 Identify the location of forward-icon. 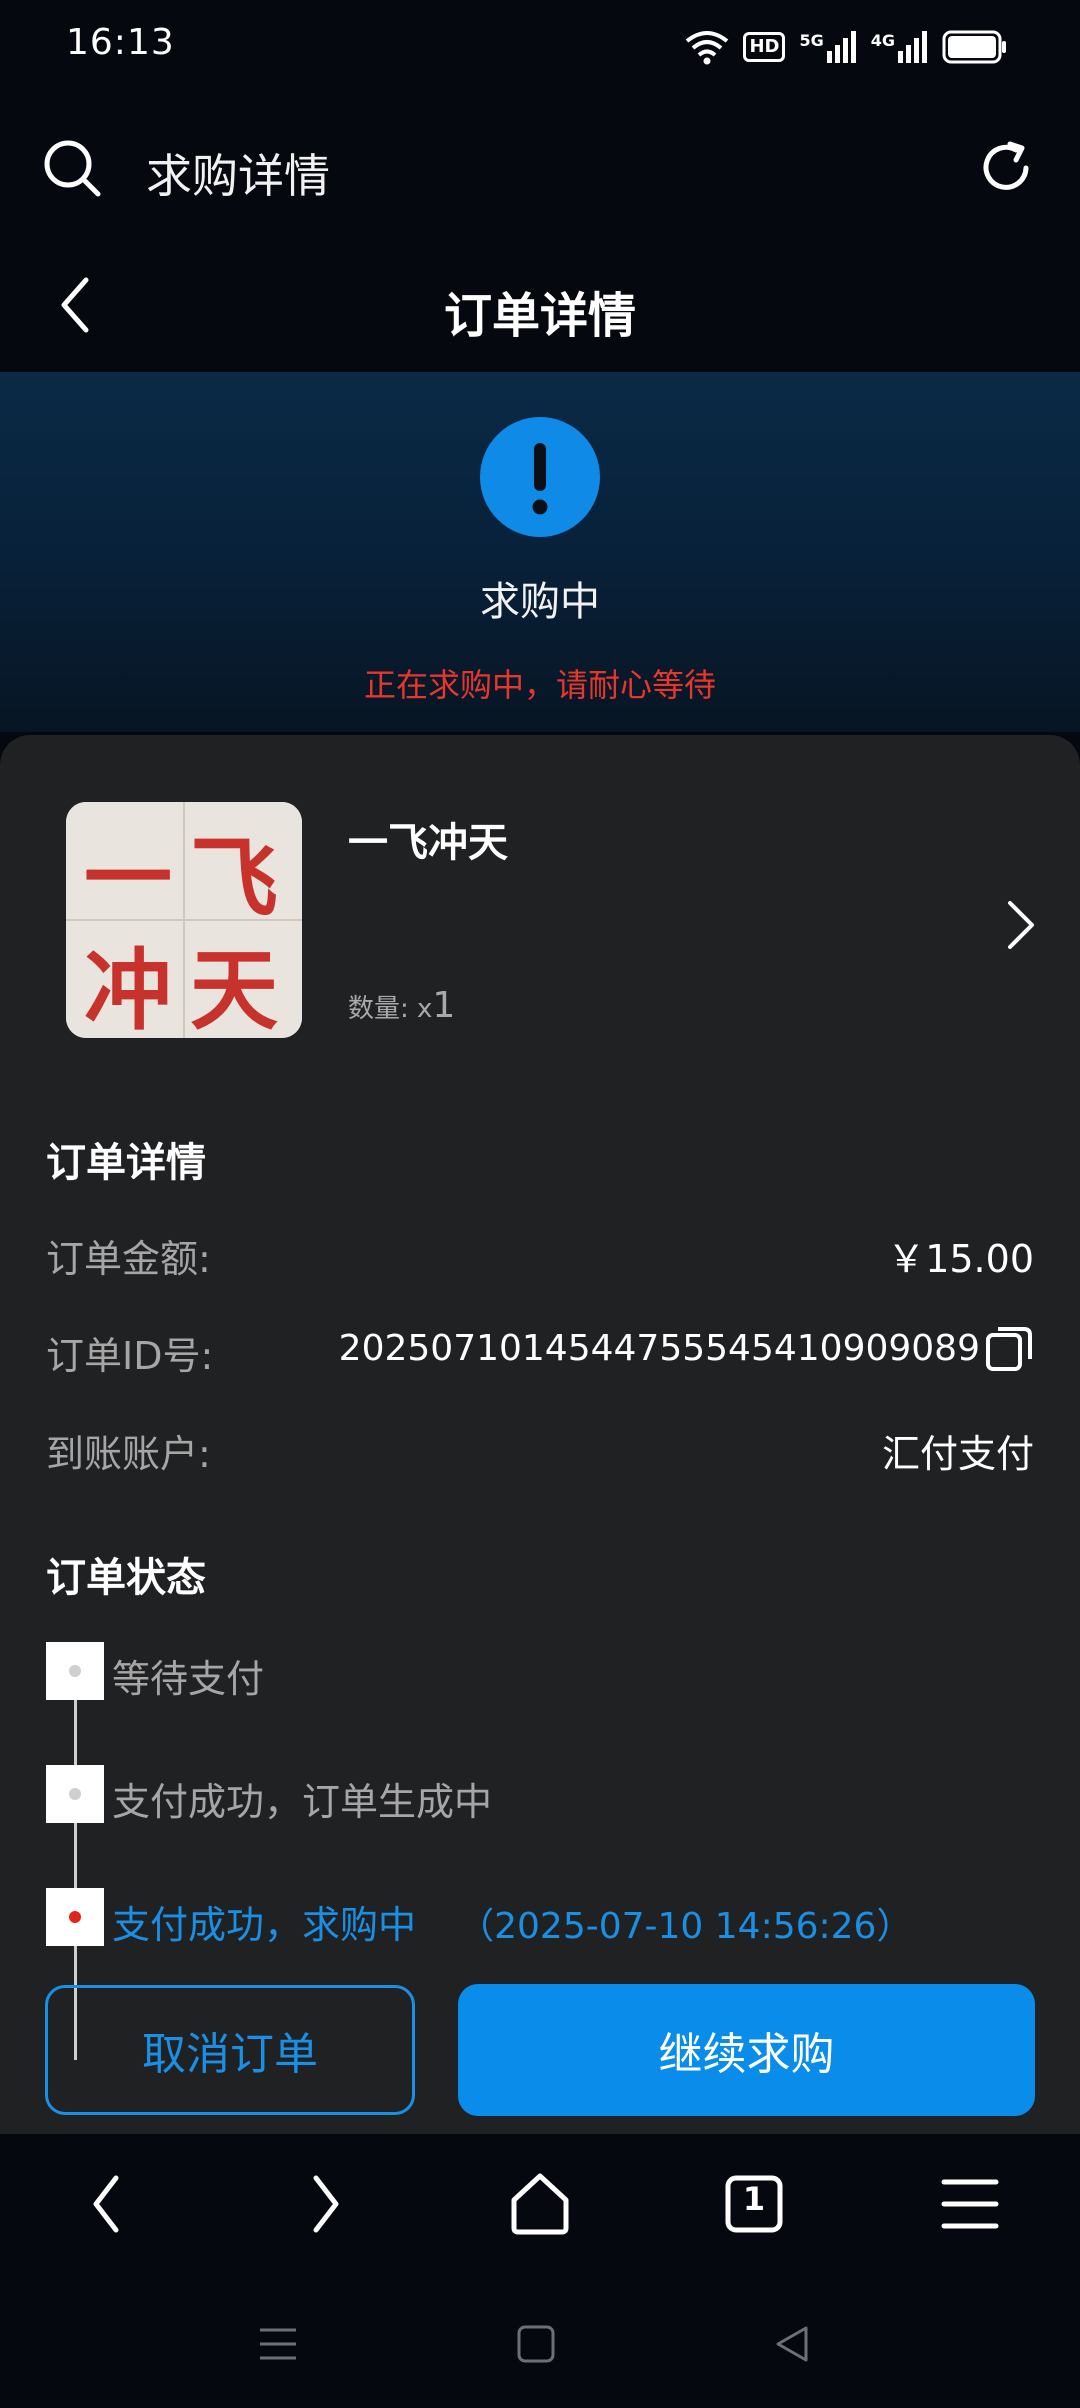
(324, 2204).